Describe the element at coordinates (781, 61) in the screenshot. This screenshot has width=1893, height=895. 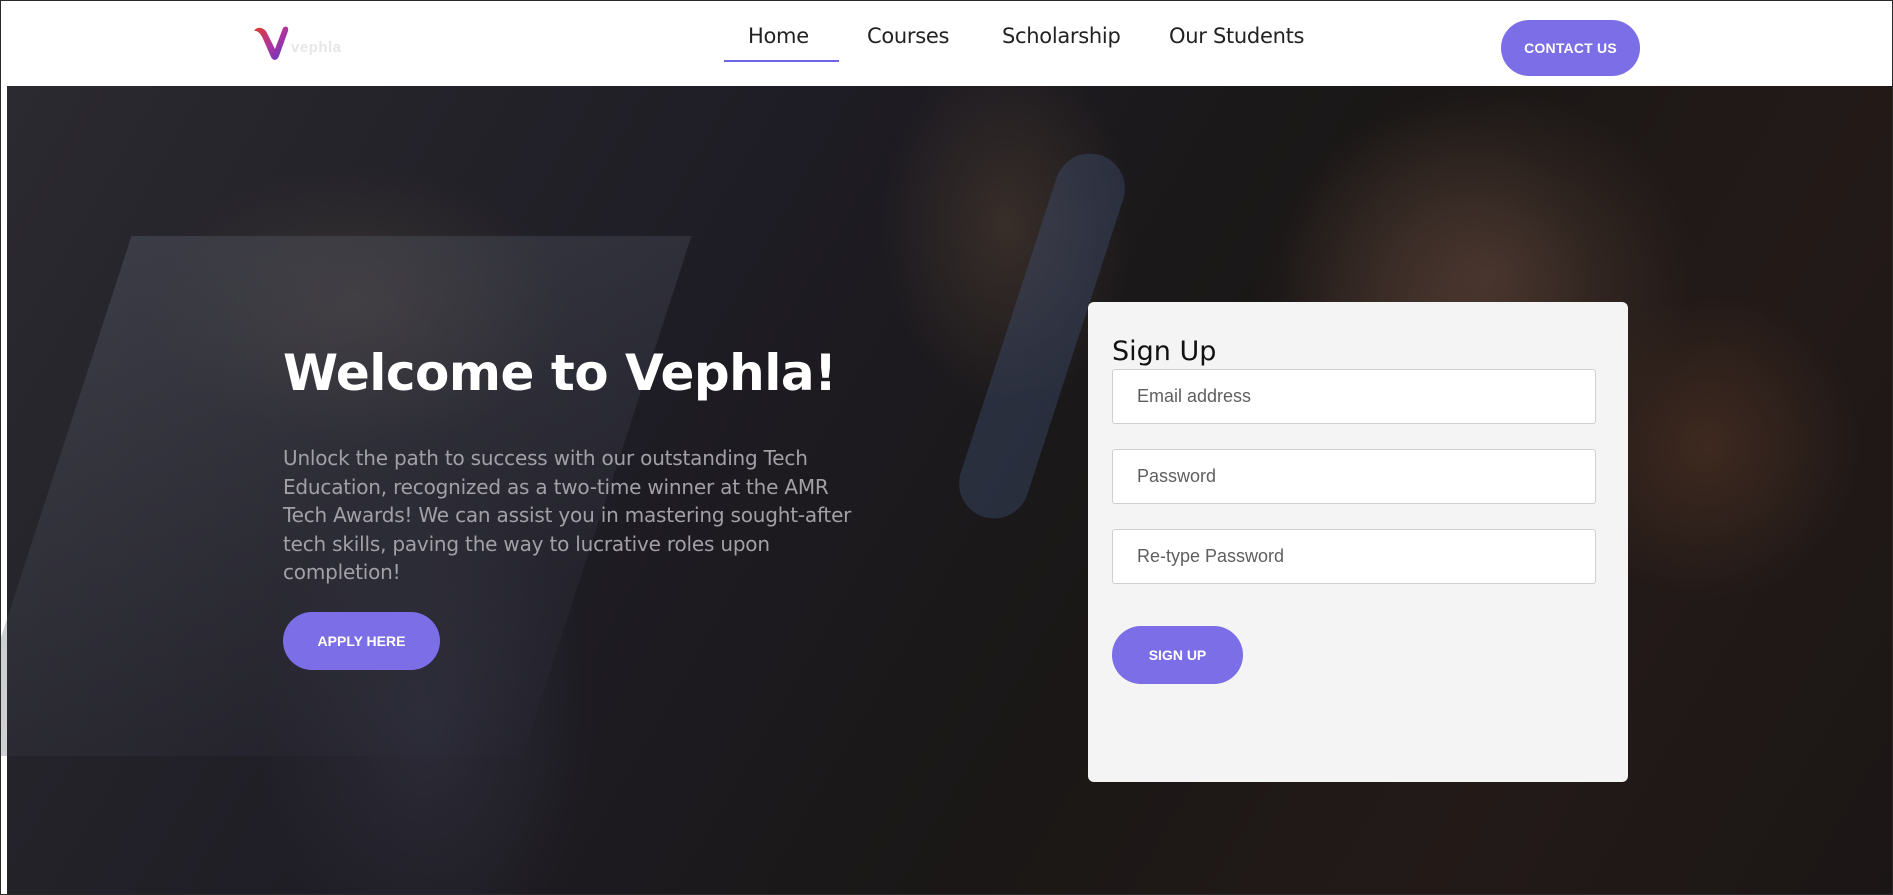
I see `nav-active-indicator` at that location.